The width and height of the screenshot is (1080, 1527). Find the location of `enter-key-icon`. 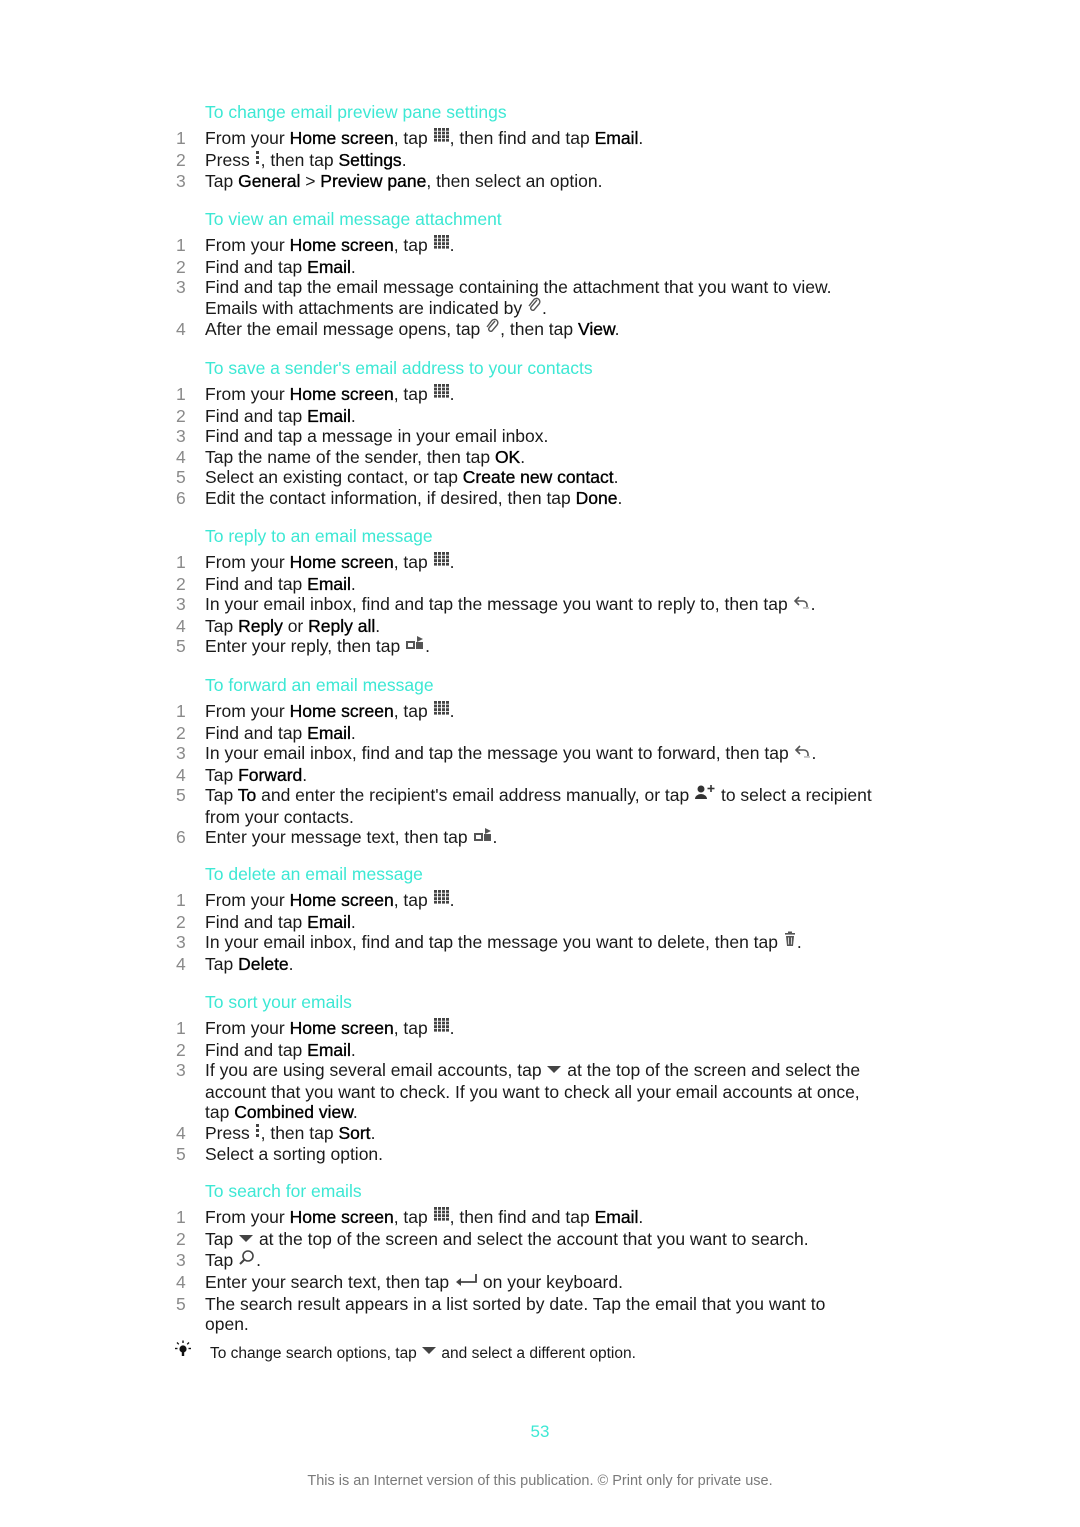

enter-key-icon is located at coordinates (466, 1281).